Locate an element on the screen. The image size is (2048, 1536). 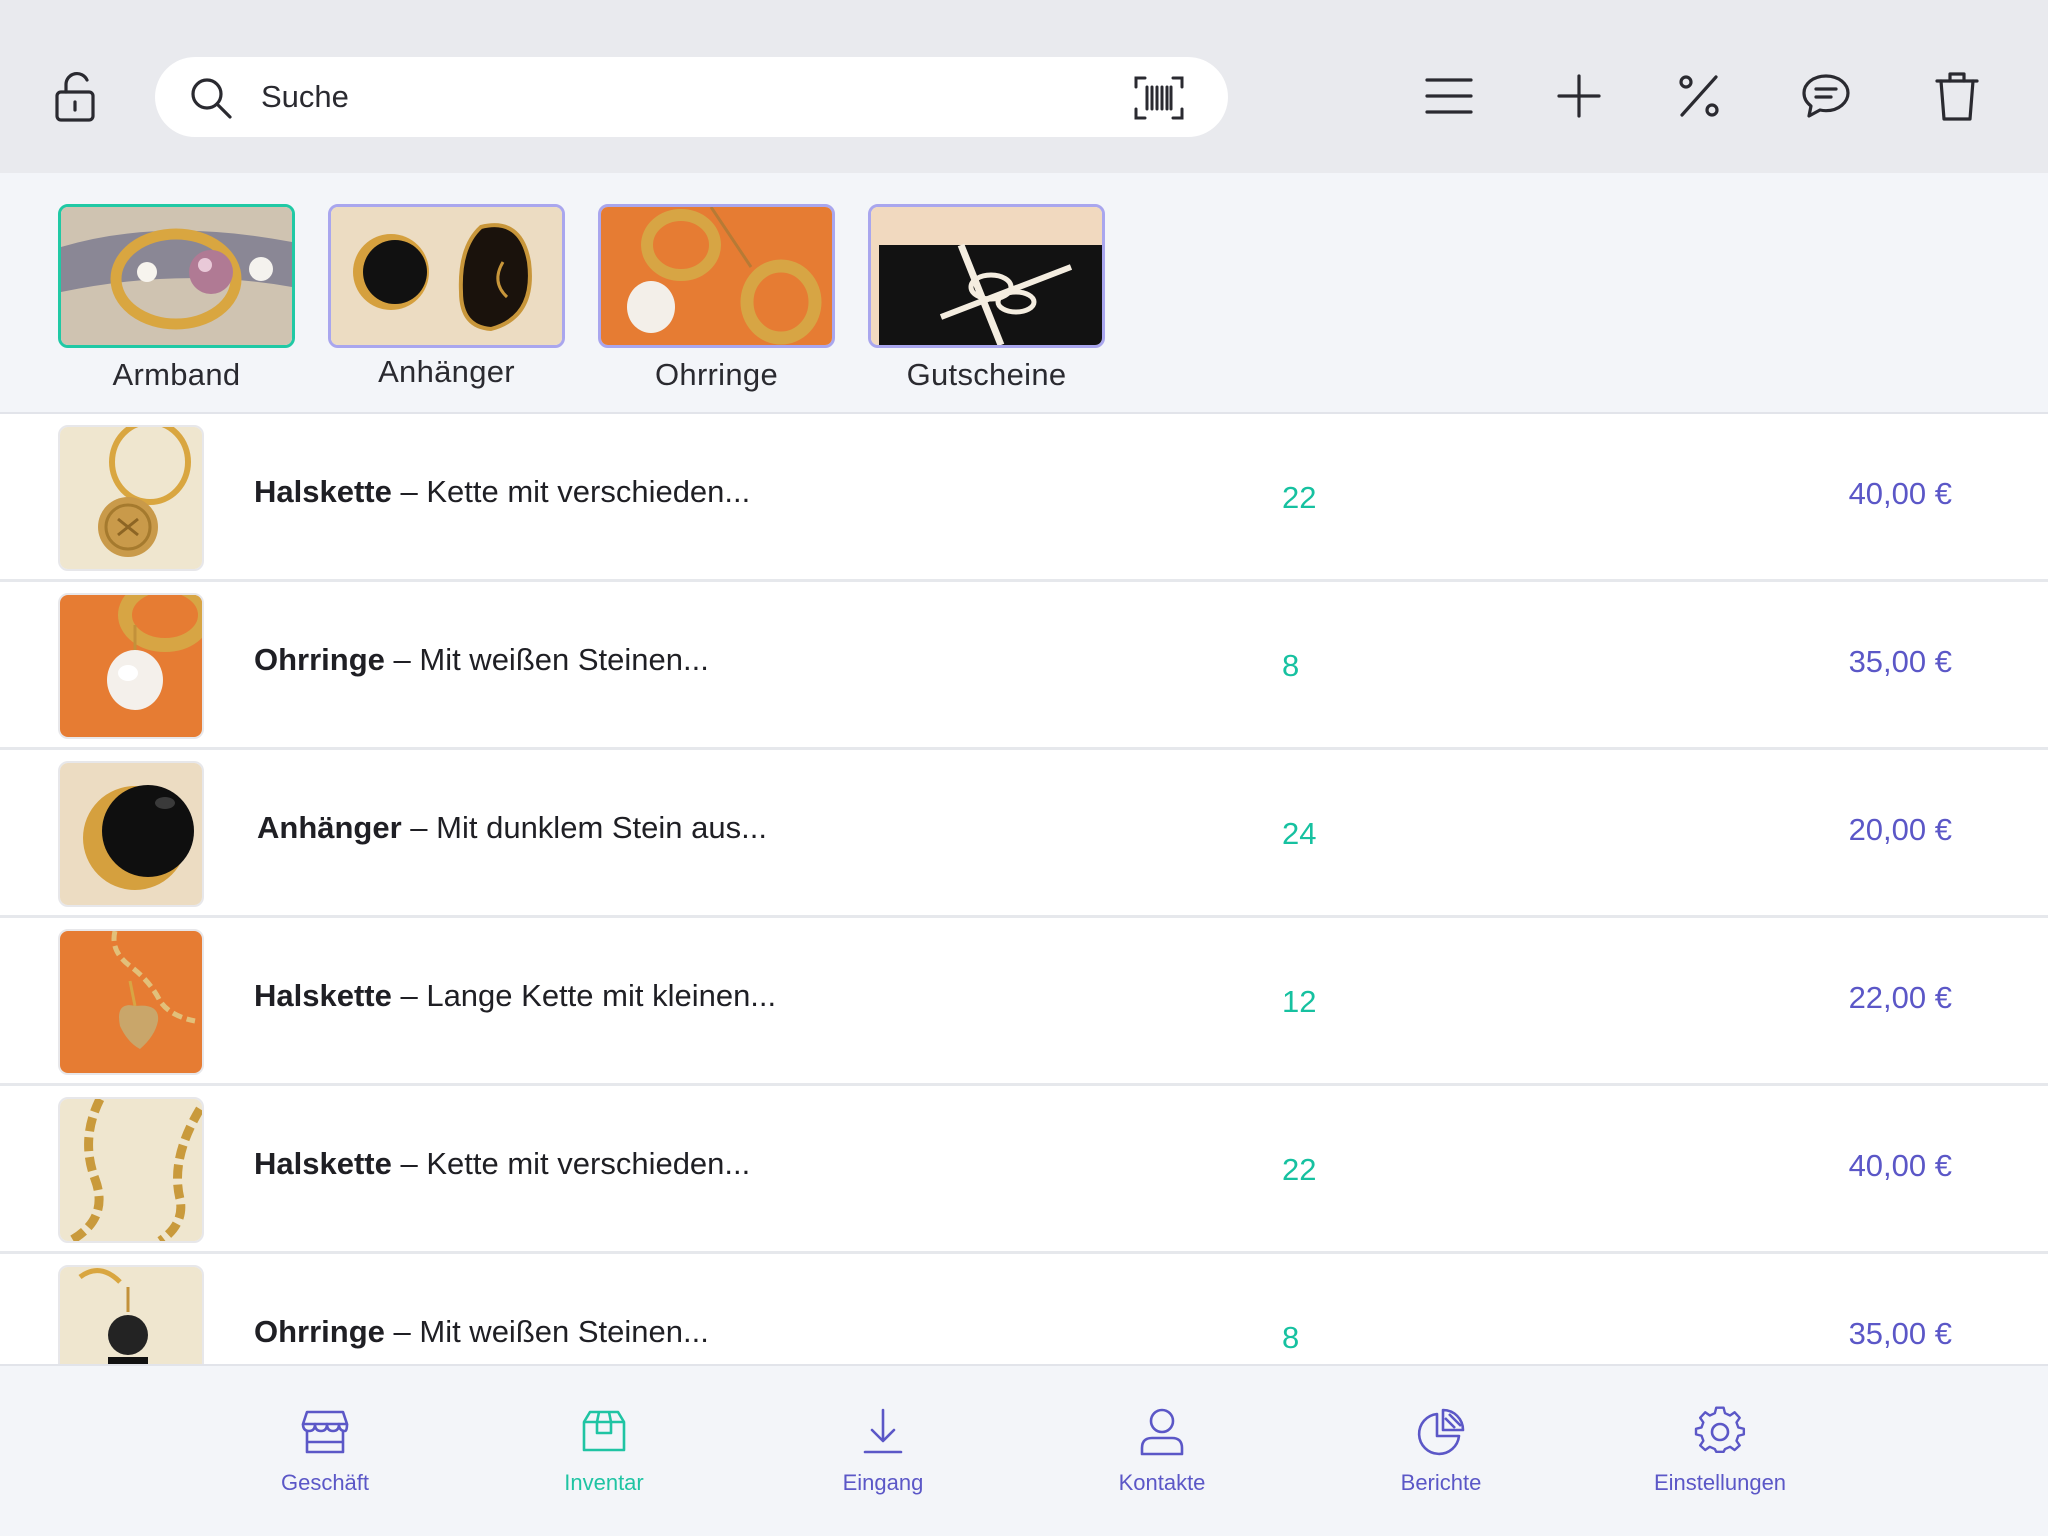
menu-icon is located at coordinates (1449, 96).